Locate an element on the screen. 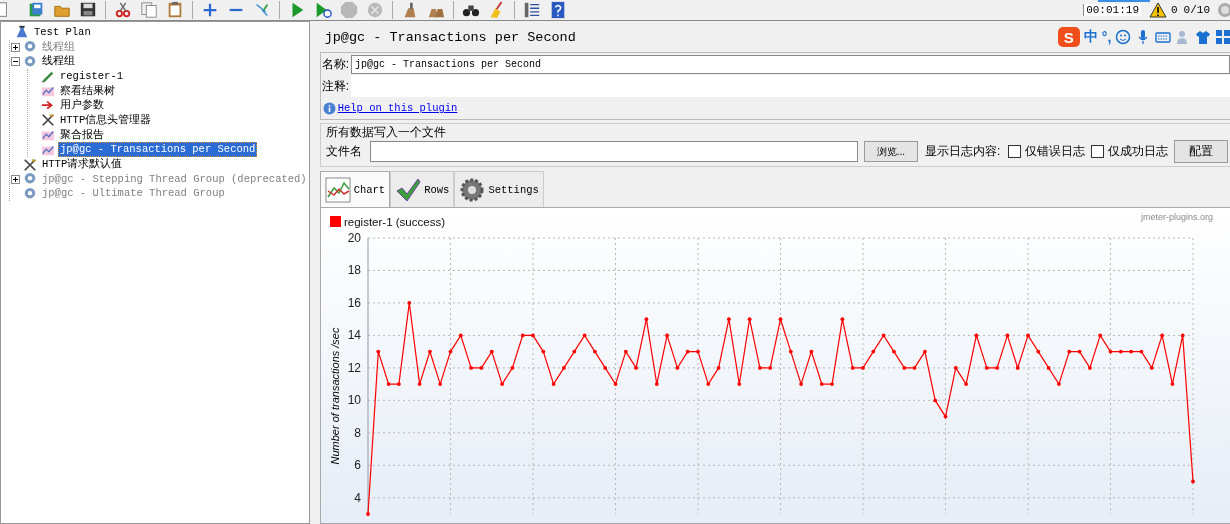 This screenshot has width=1230, height=524. y-tick-label: 18 is located at coordinates (354, 270).